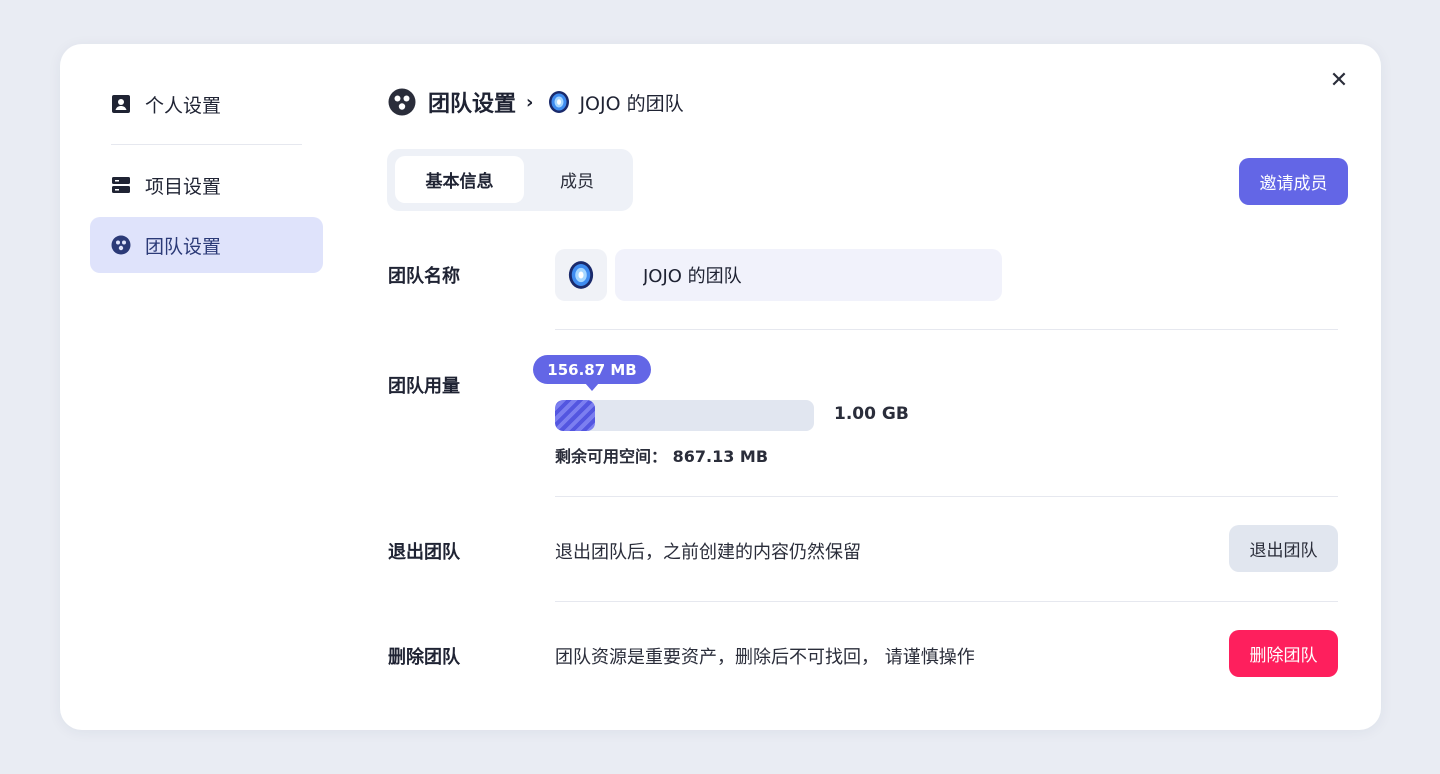  Describe the element at coordinates (631, 102) in the screenshot. I see `breadcrumb-team-name: JOJO 的团队` at that location.